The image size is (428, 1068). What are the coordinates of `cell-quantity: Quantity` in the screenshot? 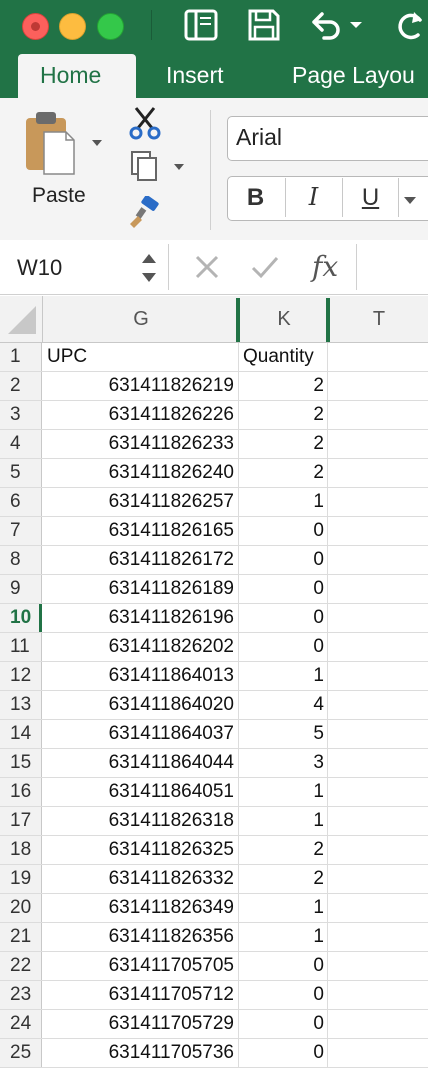 It's located at (284, 357).